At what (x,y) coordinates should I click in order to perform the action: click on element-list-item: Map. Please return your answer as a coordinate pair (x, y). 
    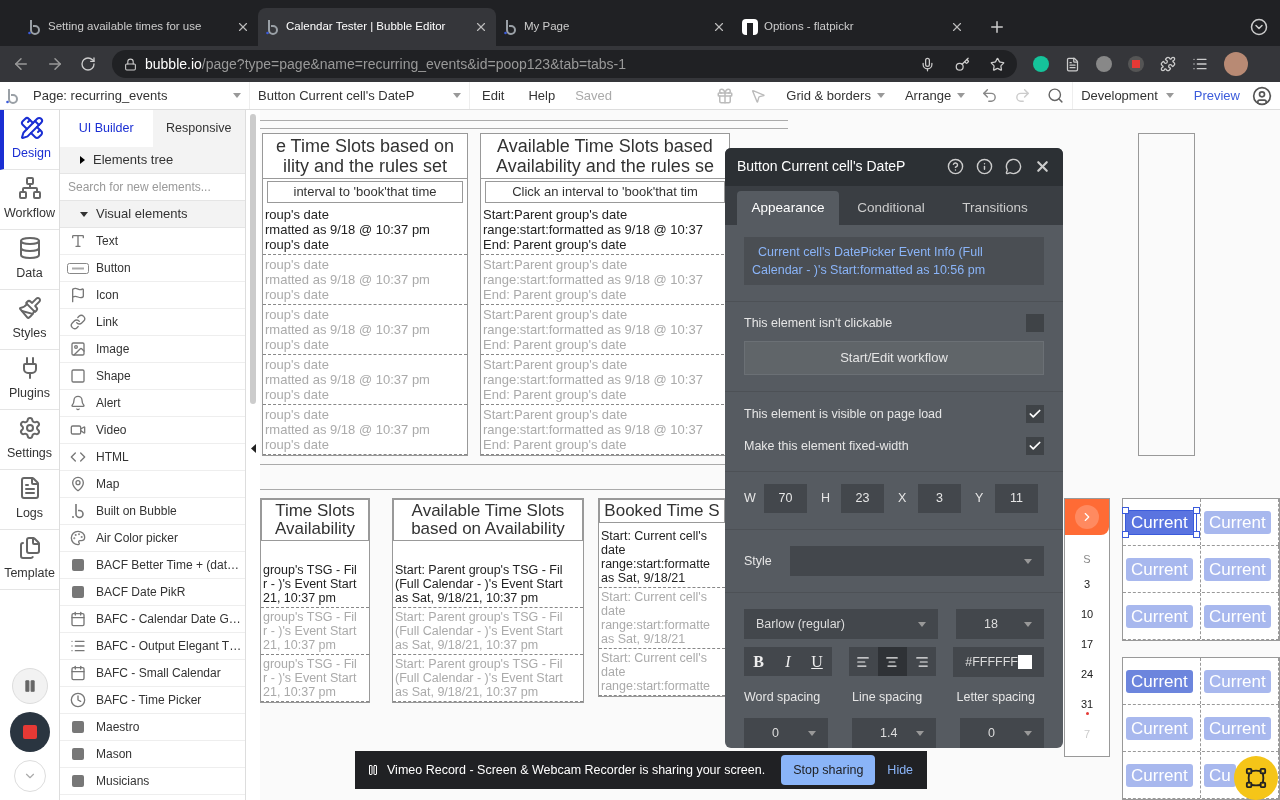
    Looking at the image, I should click on (152, 484).